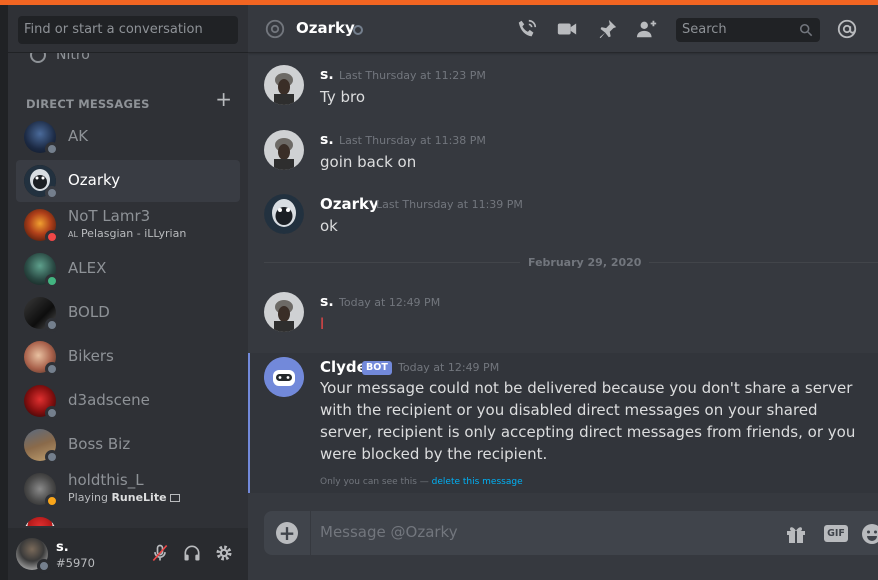 The height and width of the screenshot is (580, 878). Describe the element at coordinates (567, 29) in the screenshot. I see `video-call-icon` at that location.